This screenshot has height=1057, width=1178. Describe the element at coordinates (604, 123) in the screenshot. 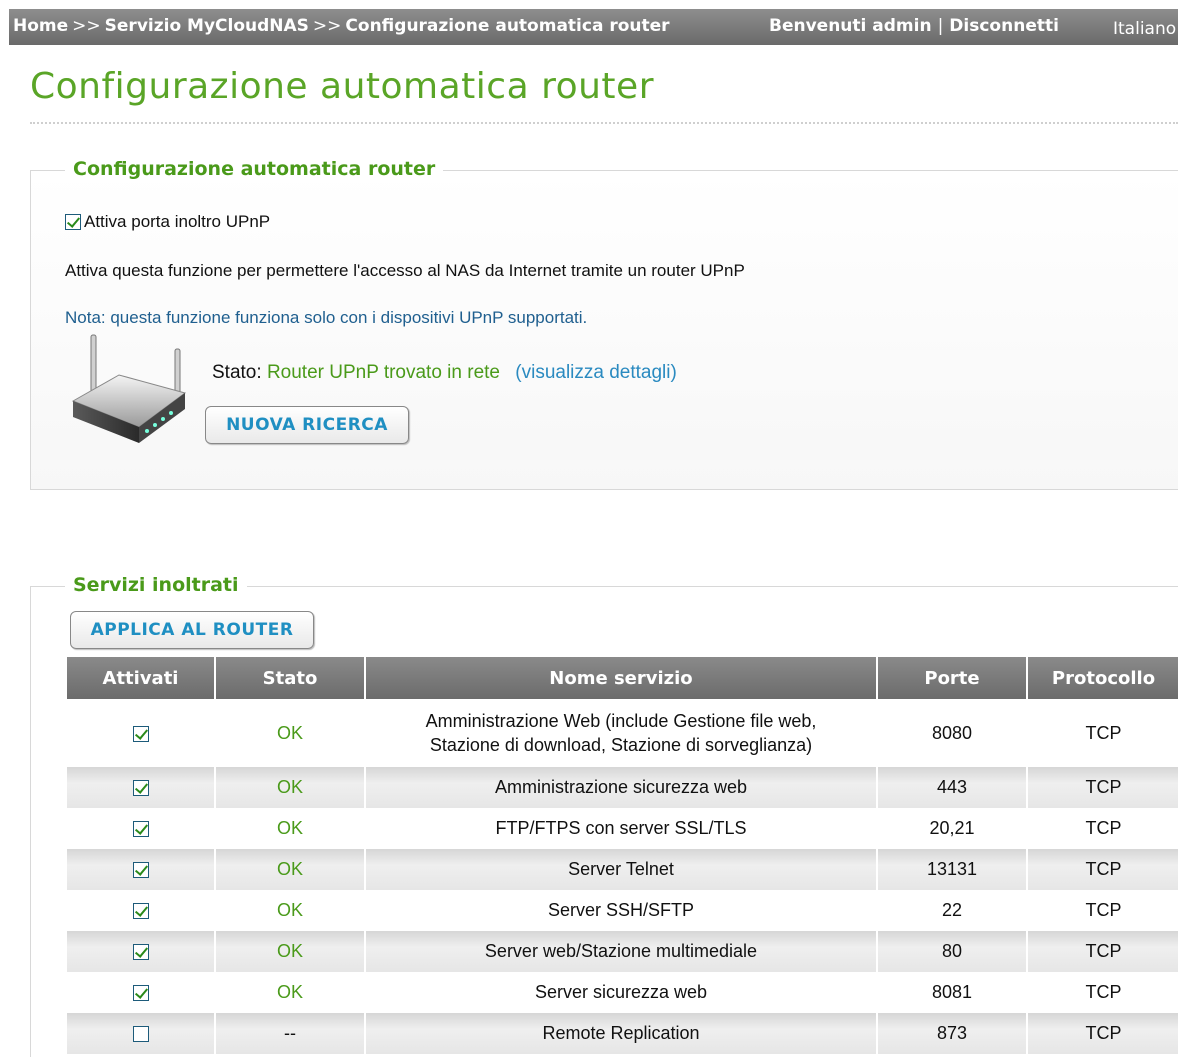

I see `title-divider` at that location.